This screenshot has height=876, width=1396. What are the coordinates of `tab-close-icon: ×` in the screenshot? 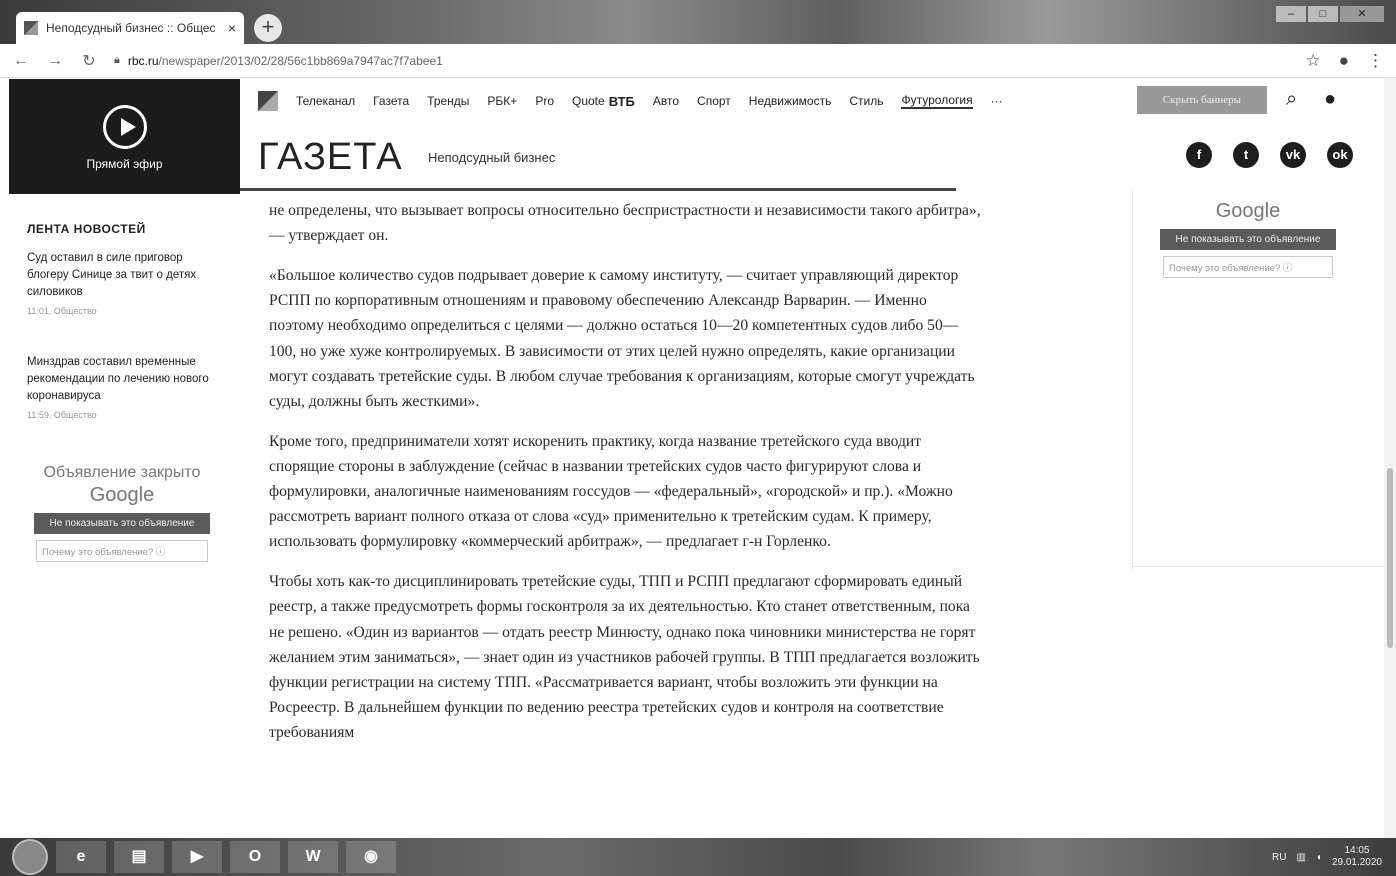 It's located at (232, 28).